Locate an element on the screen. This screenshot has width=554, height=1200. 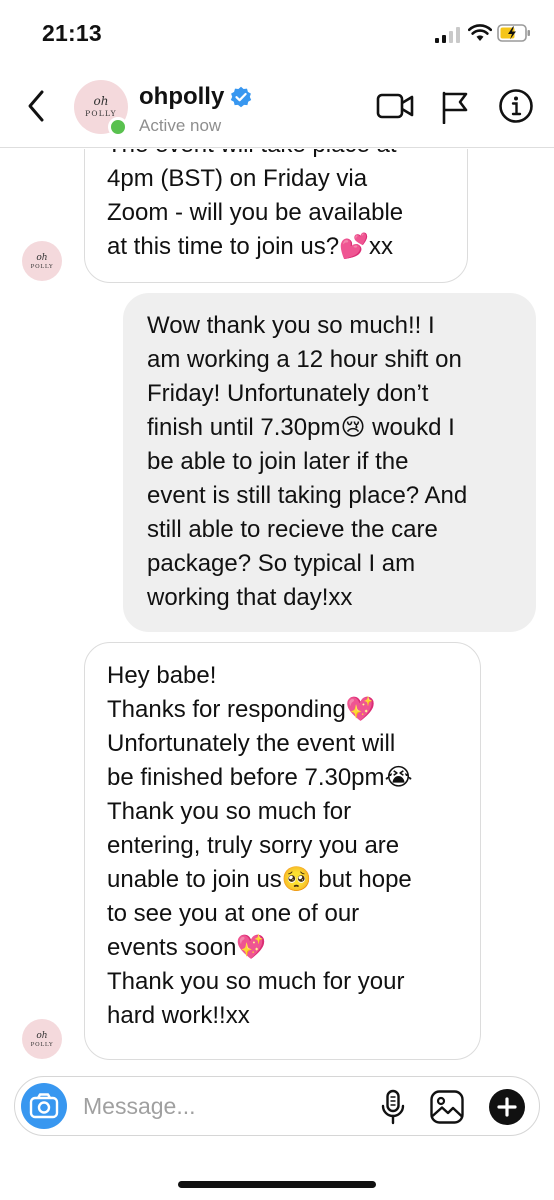
microphone-icon is located at coordinates (393, 1107).